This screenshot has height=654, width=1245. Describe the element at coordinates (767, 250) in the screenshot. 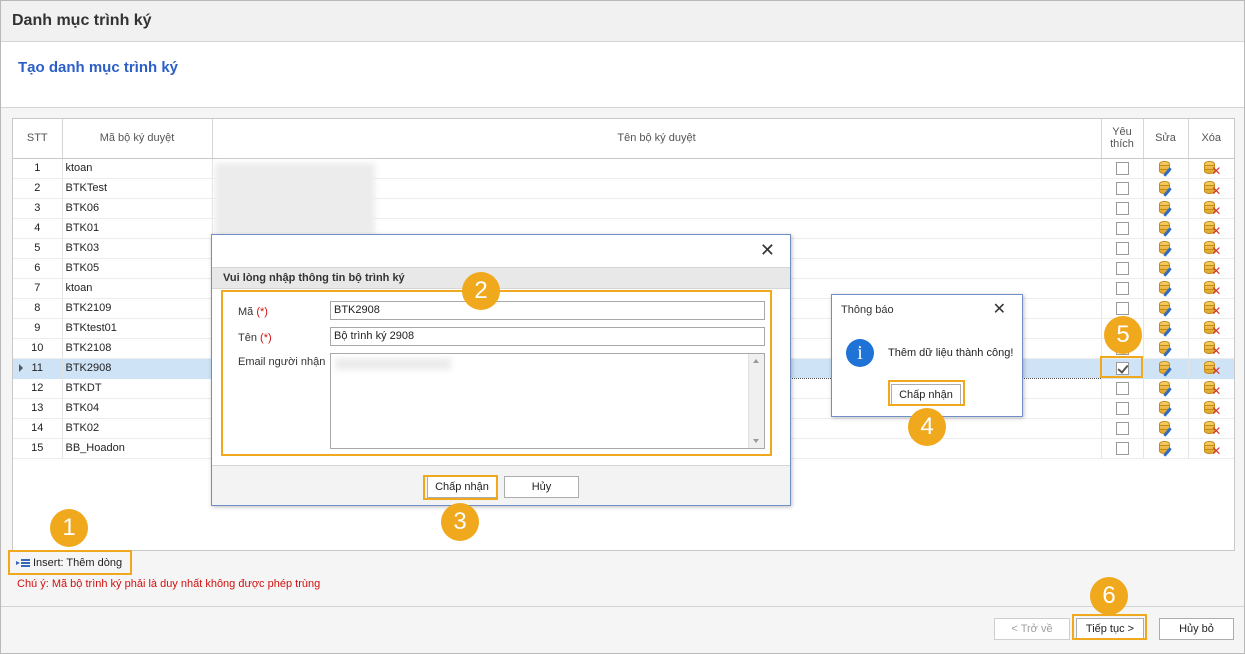

I see `dialog-close-icon: ✕` at that location.